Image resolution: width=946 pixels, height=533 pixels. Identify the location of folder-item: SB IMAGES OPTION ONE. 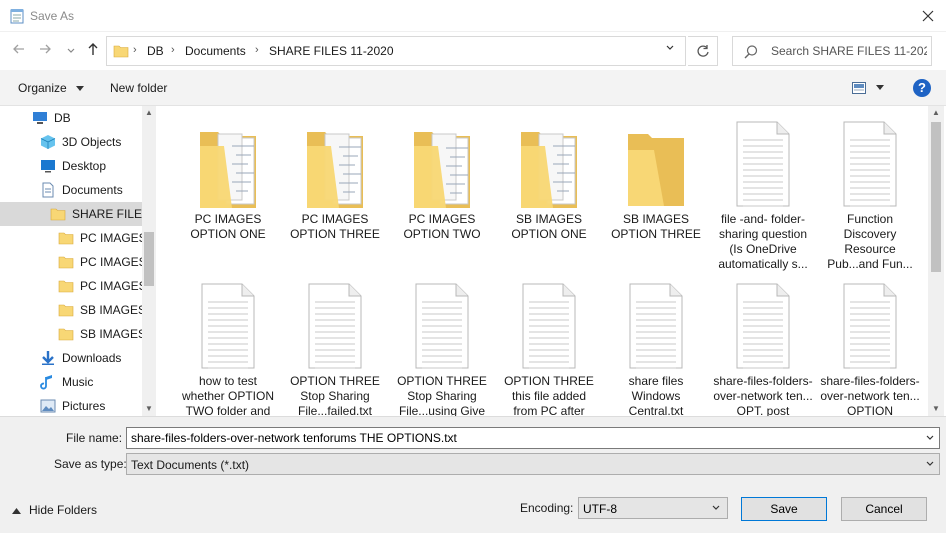
(549, 187).